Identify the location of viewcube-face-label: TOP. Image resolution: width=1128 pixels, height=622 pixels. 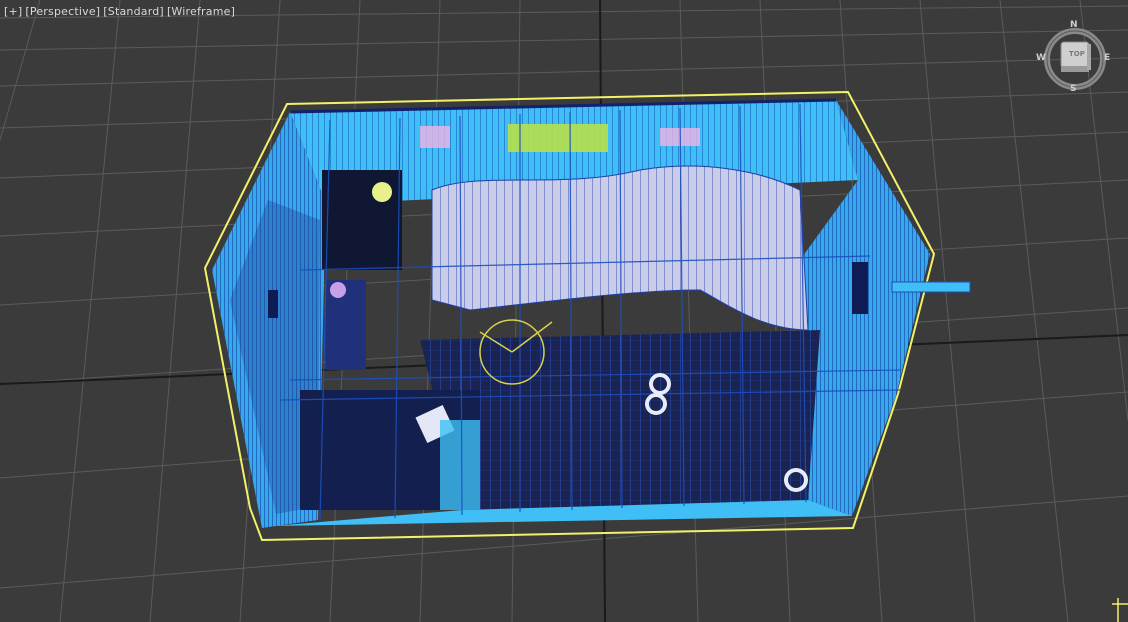
(1077, 54).